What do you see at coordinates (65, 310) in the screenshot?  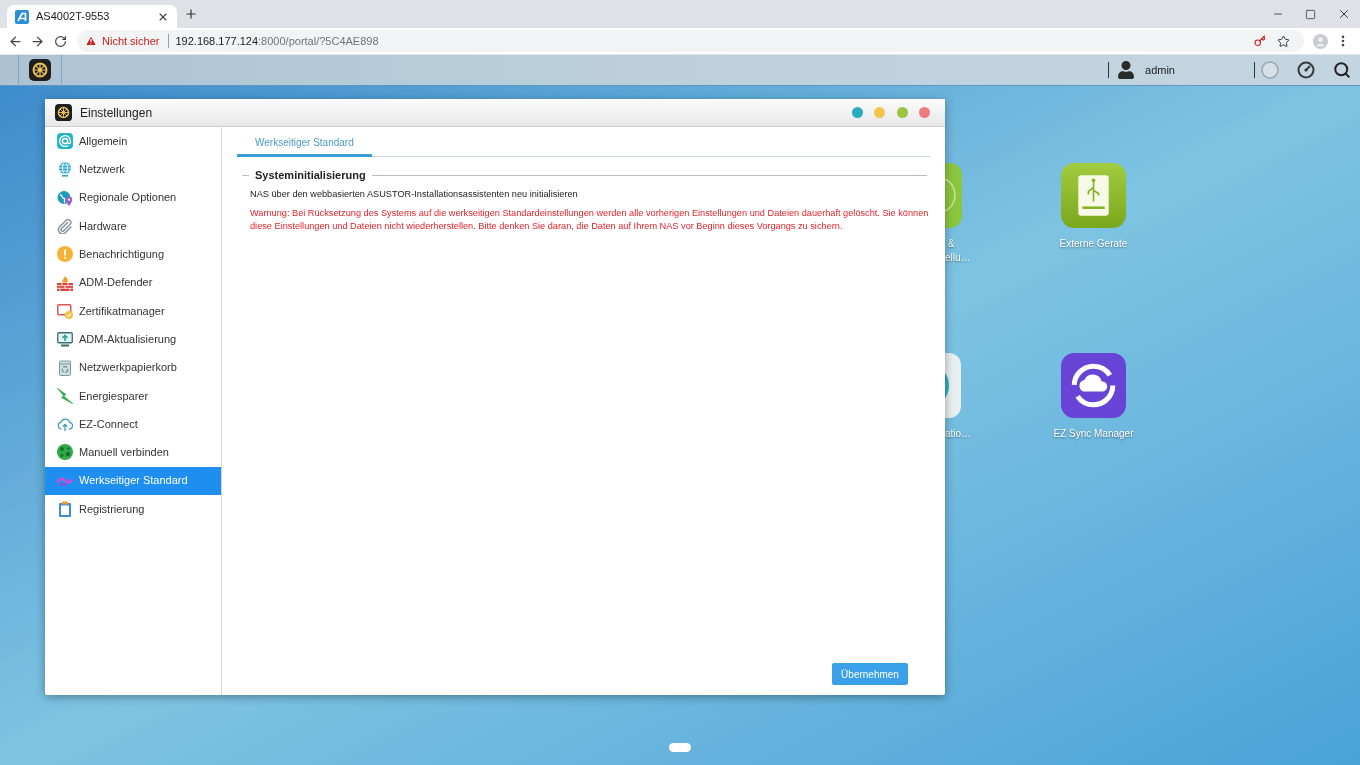 I see `certificate-icon` at bounding box center [65, 310].